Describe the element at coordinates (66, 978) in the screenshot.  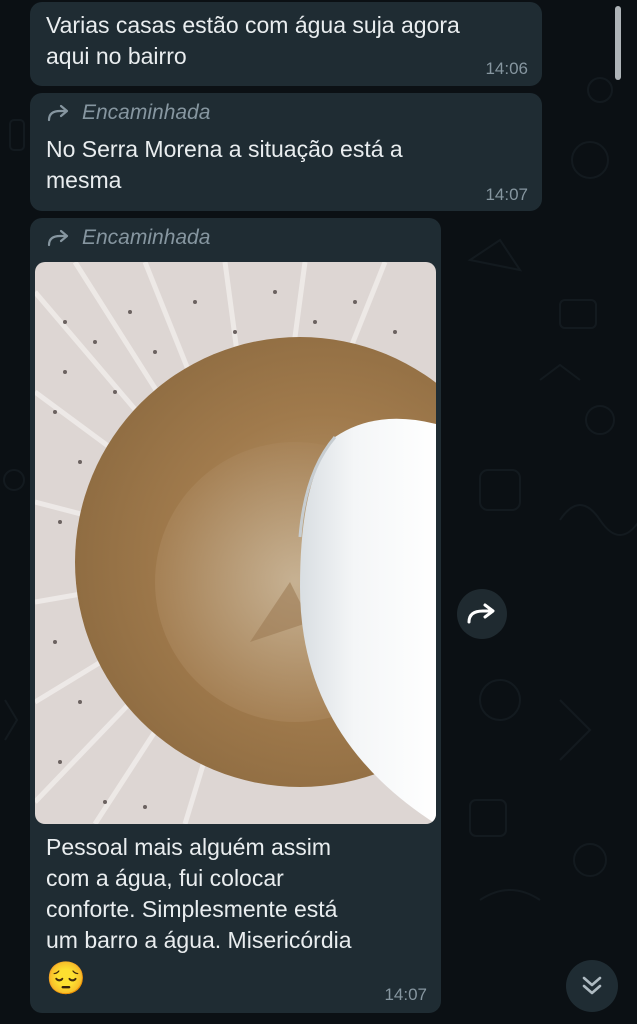
I see `pensive-face-emoji: 😔` at that location.